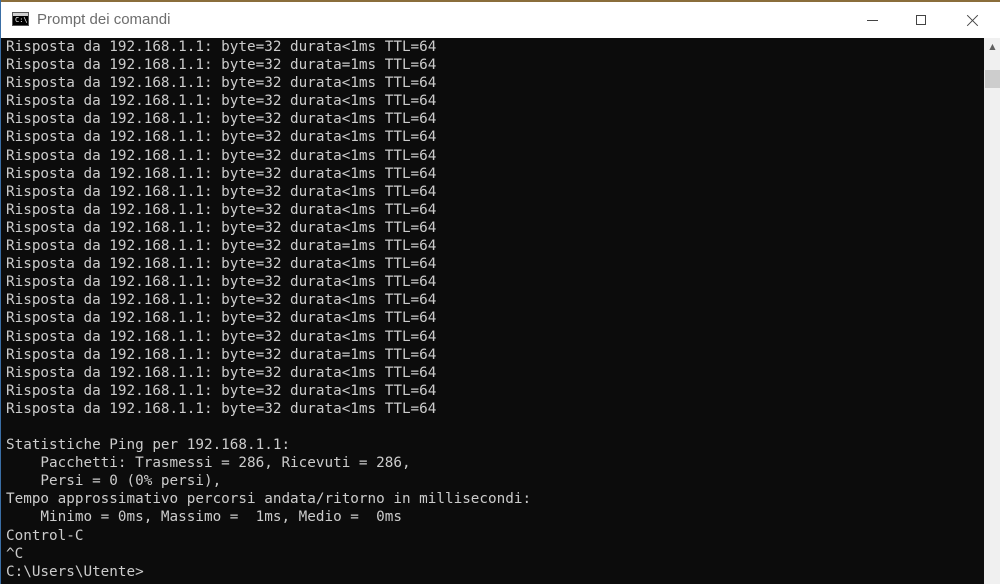 Image resolution: width=1000 pixels, height=584 pixels. Describe the element at coordinates (15, 553) in the screenshot. I see `console-line: ^C` at that location.